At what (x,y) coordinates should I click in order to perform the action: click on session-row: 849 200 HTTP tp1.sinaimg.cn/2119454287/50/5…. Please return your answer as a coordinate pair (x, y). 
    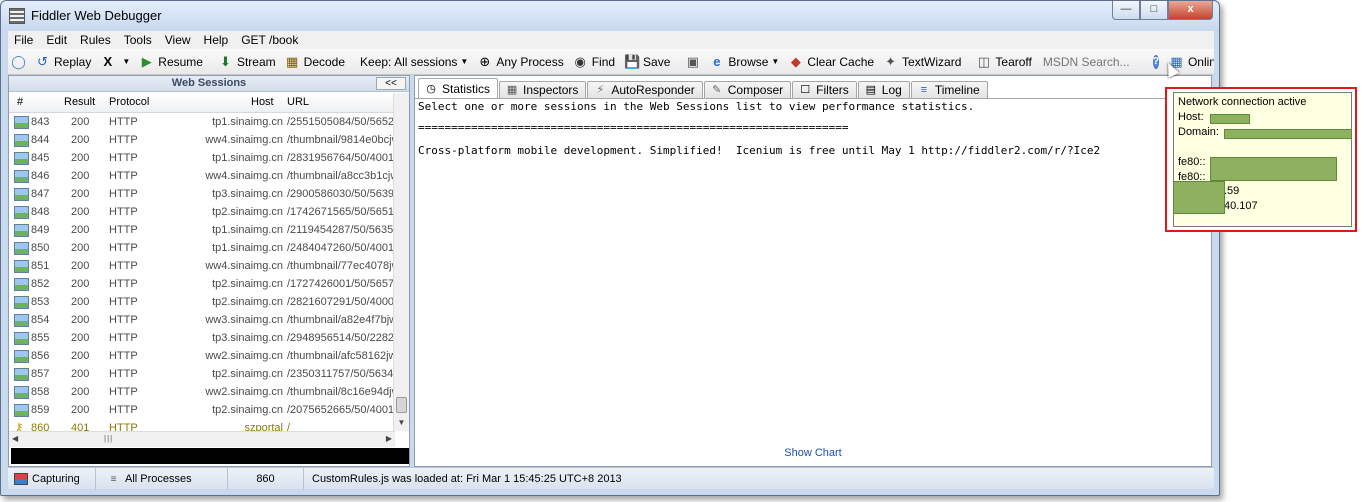
    Looking at the image, I should click on (202, 231).